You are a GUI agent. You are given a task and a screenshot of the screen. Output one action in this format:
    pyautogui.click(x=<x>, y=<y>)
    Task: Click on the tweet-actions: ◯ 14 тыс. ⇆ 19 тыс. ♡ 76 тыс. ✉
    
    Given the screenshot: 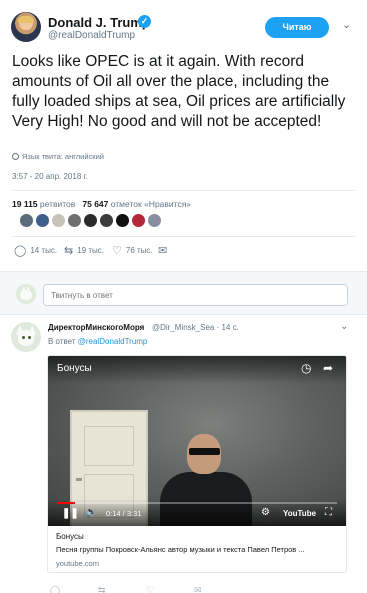 What is the action you would take?
    pyautogui.click(x=164, y=251)
    